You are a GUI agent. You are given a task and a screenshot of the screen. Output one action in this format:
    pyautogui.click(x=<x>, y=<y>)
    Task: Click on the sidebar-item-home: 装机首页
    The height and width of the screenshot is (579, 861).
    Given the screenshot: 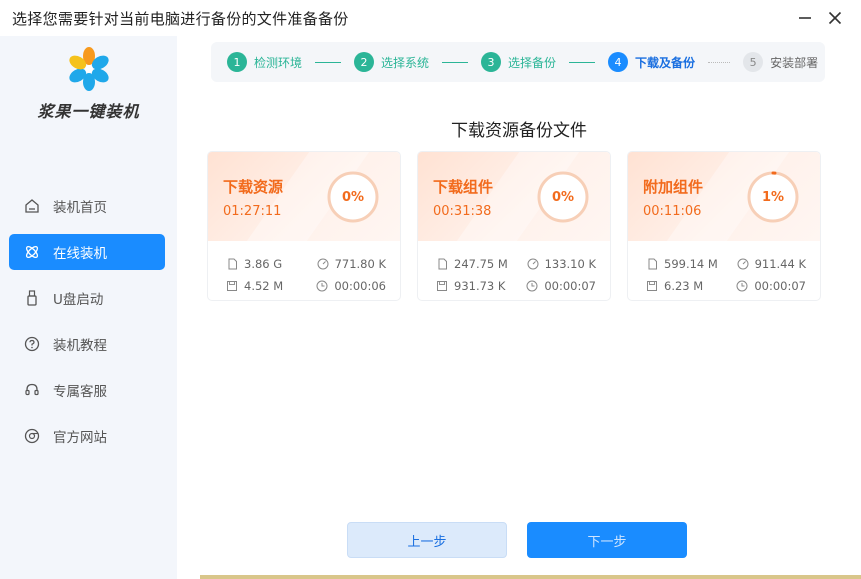 What is the action you would take?
    pyautogui.click(x=87, y=206)
    